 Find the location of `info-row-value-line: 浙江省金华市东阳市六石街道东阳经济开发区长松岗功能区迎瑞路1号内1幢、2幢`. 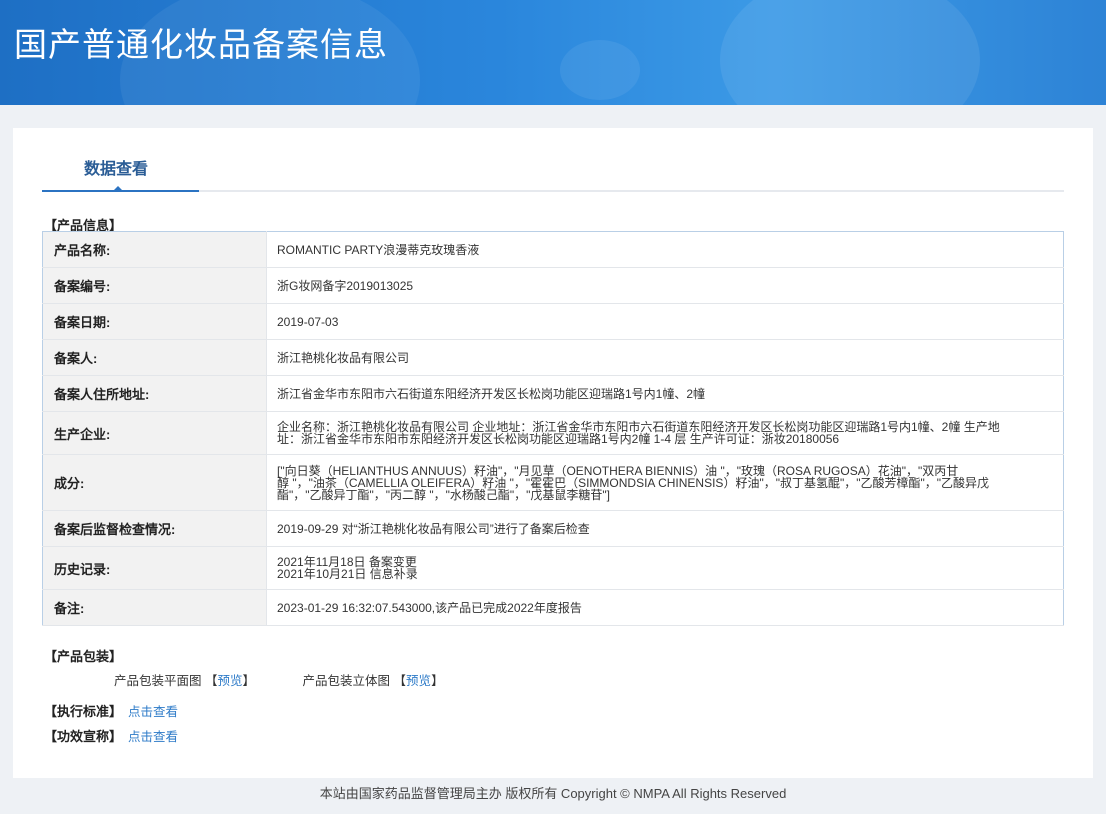

info-row-value-line: 浙江省金华市东阳市六石街道东阳经济开发区长松岗功能区迎瑞路1号内1幢、2幢 is located at coordinates (491, 393).